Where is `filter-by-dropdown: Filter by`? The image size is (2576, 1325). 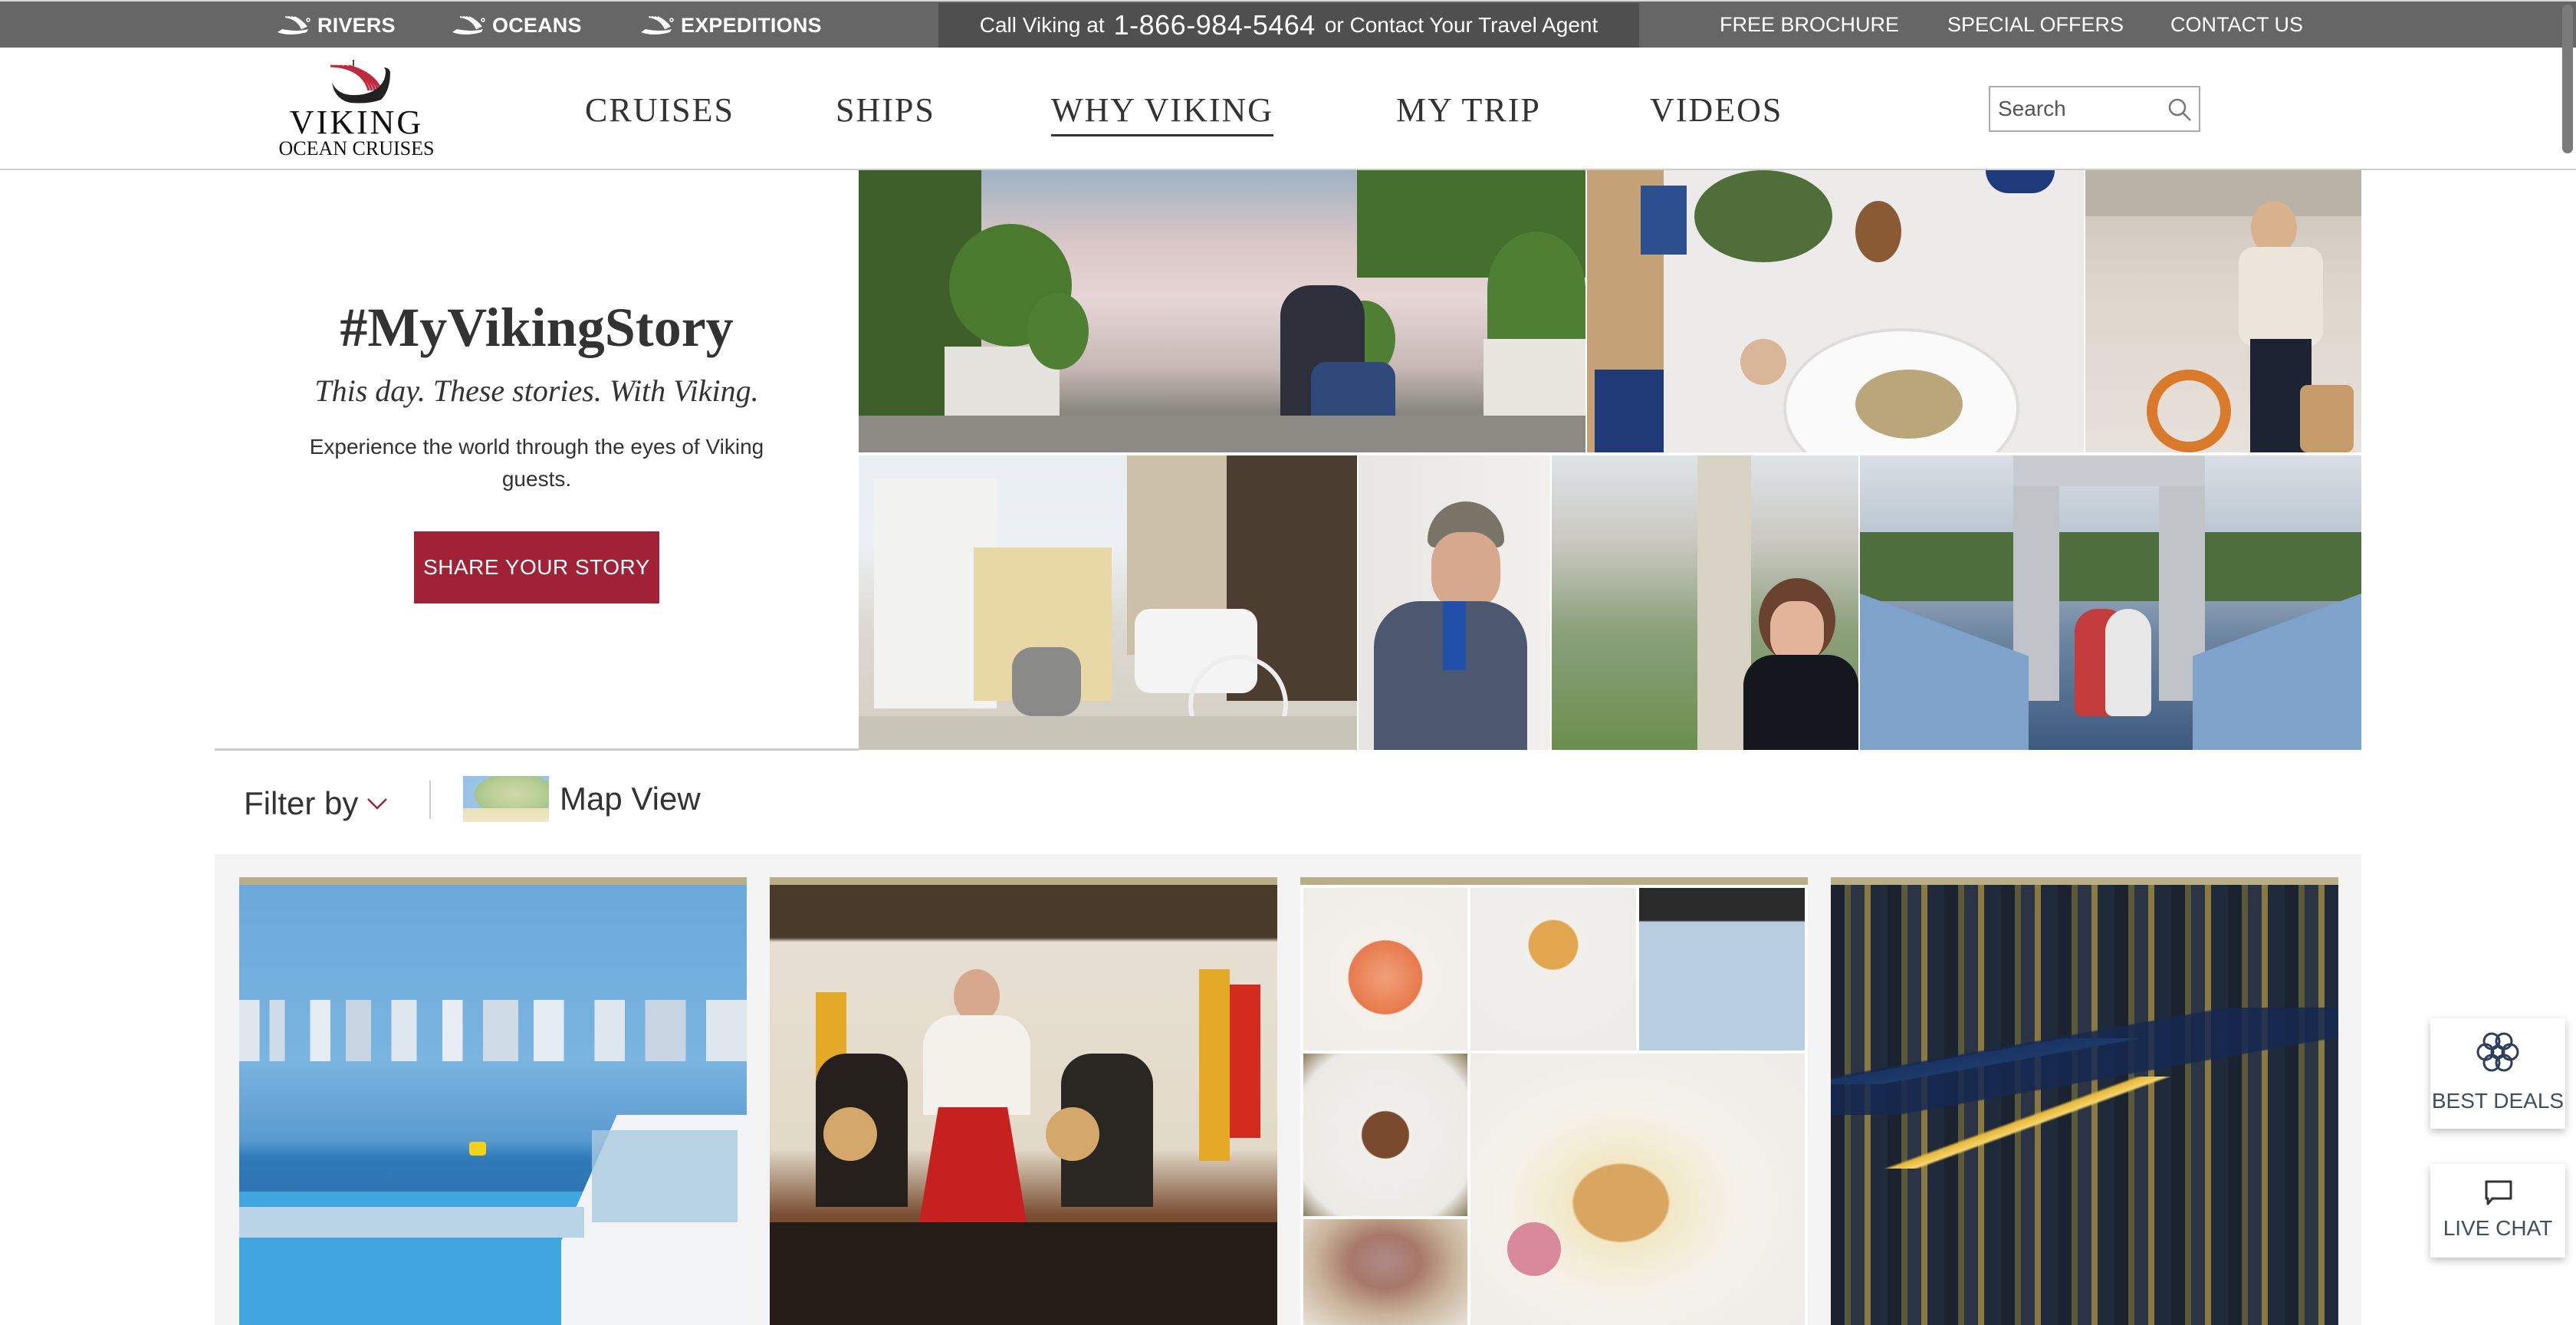 filter-by-dropdown: Filter by is located at coordinates (317, 804).